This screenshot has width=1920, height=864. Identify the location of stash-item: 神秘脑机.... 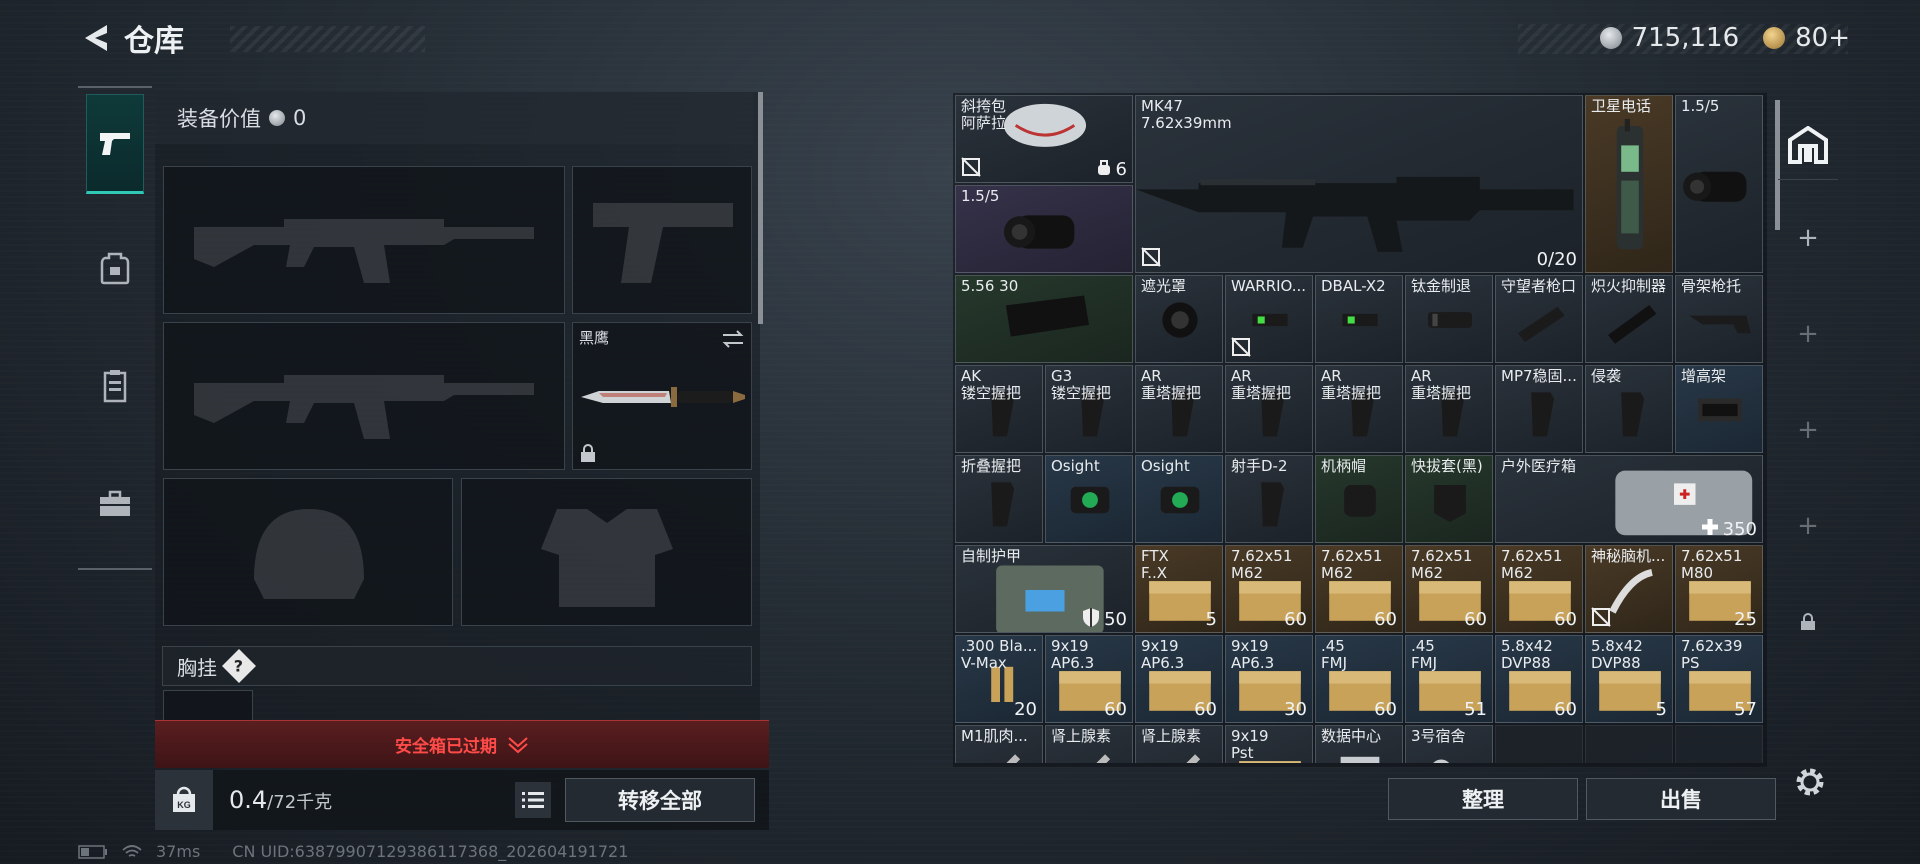
(1629, 589).